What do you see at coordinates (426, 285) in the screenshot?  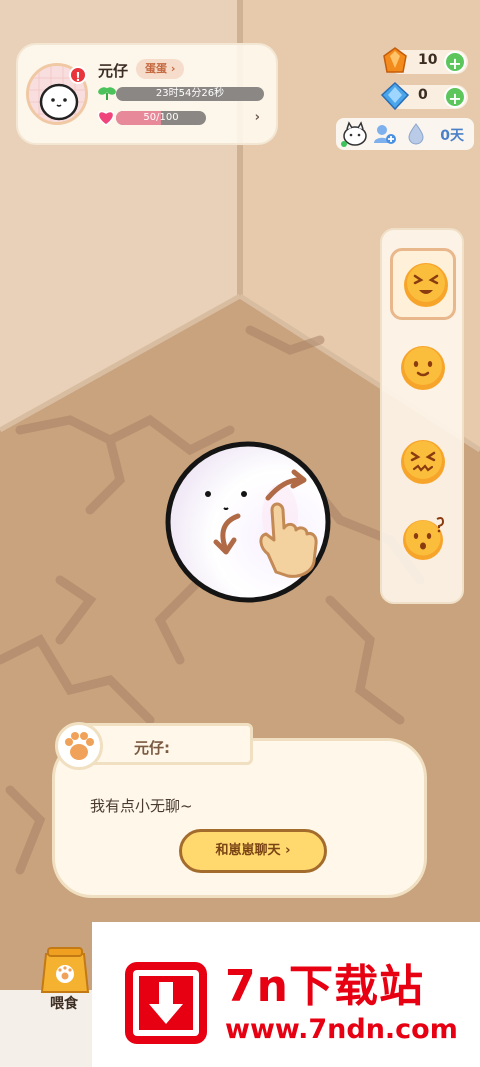 I see `laughing-face-icon` at bounding box center [426, 285].